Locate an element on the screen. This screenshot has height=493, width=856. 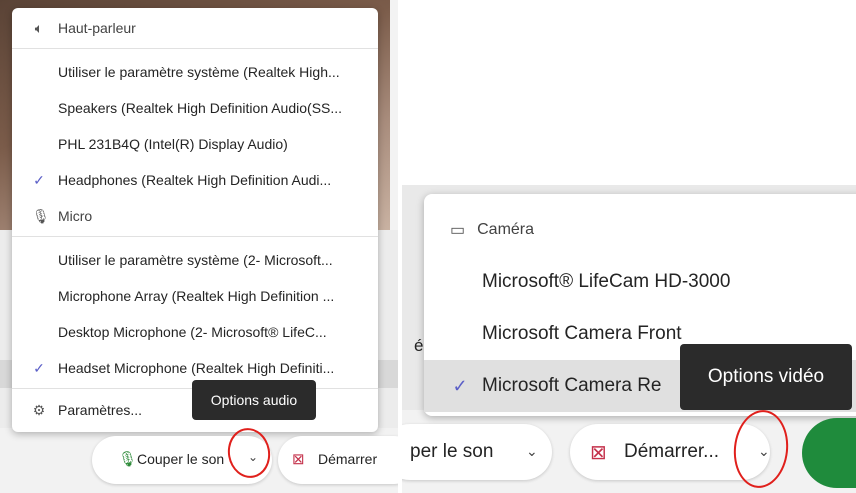
background-text-fragment: é is located at coordinates (419, 345).